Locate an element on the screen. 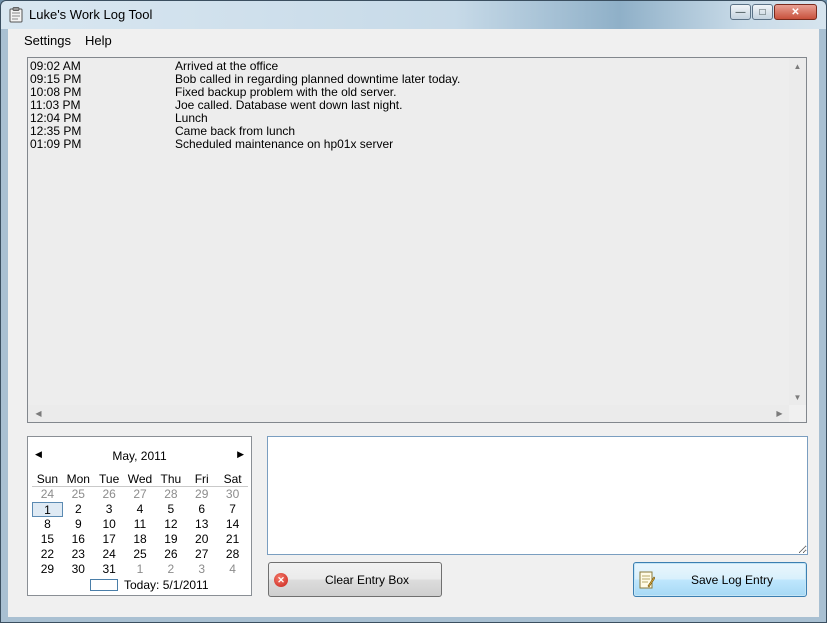 The width and height of the screenshot is (827, 623). calendar-day: 20 is located at coordinates (201, 539).